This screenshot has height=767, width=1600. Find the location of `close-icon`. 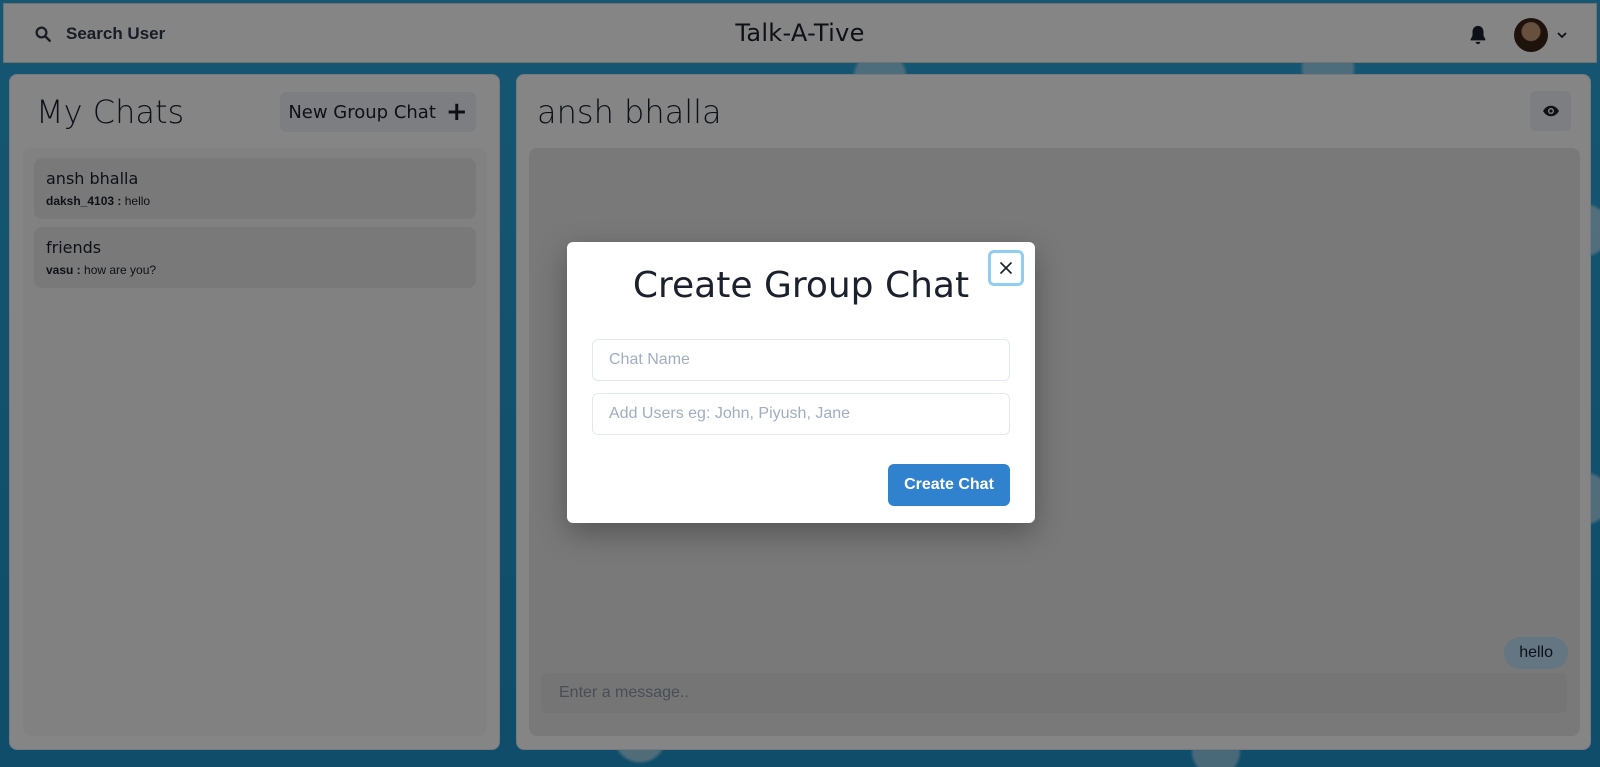

close-icon is located at coordinates (1006, 268).